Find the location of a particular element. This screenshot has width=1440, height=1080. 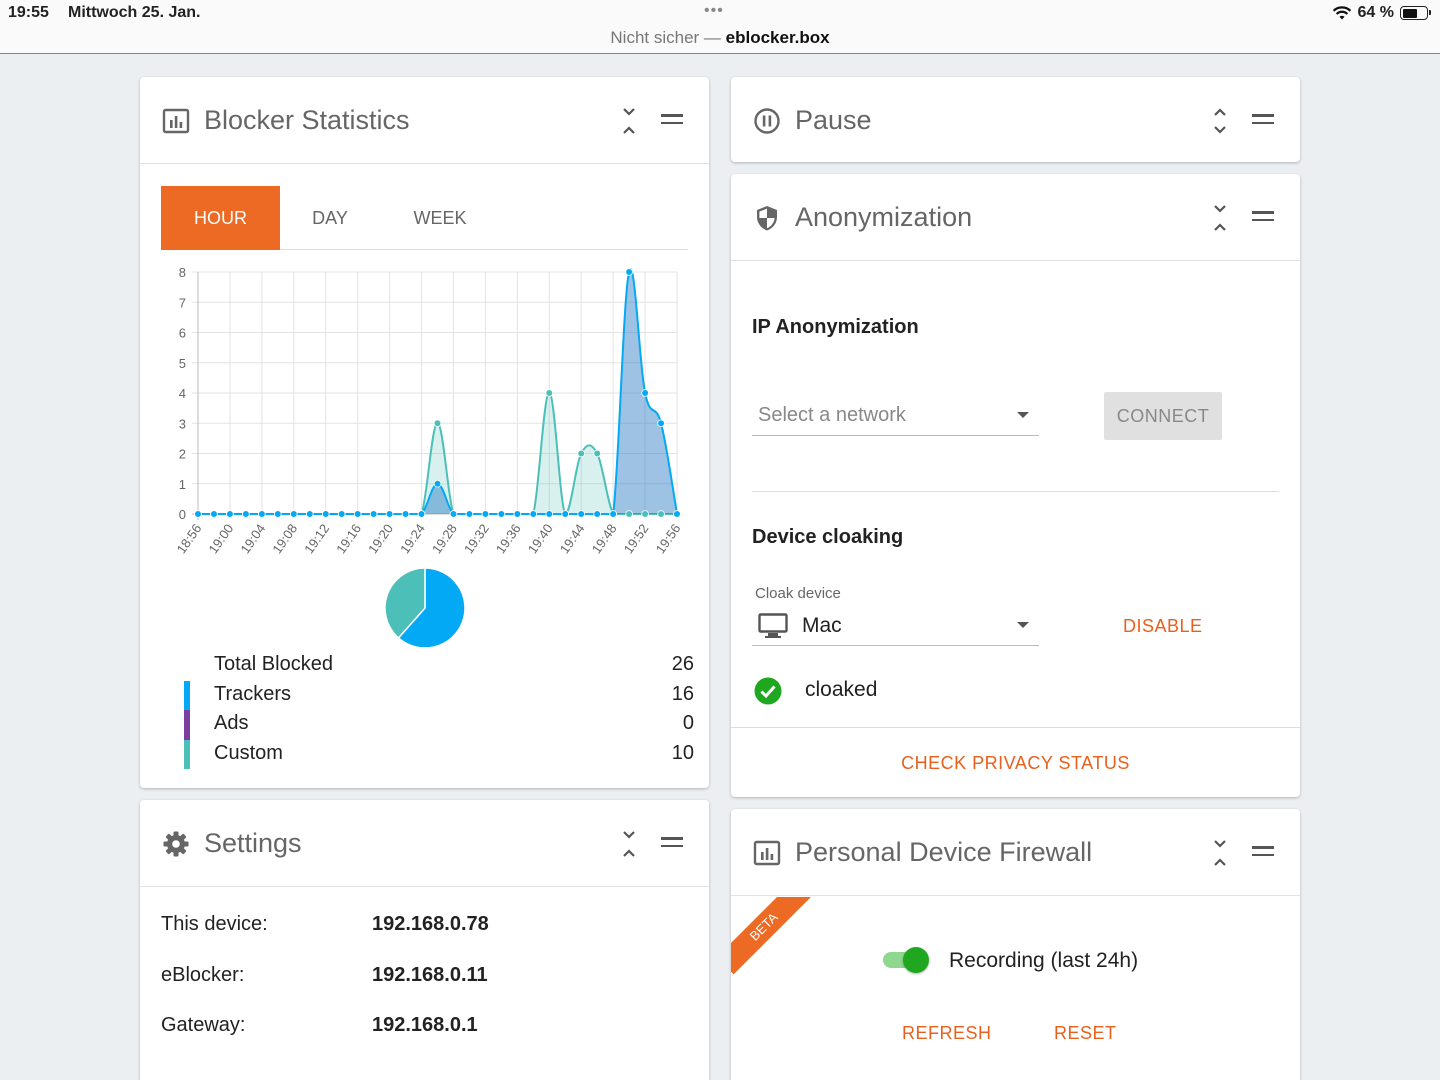

x-tick-label: 19:32 is located at coordinates (476, 538).